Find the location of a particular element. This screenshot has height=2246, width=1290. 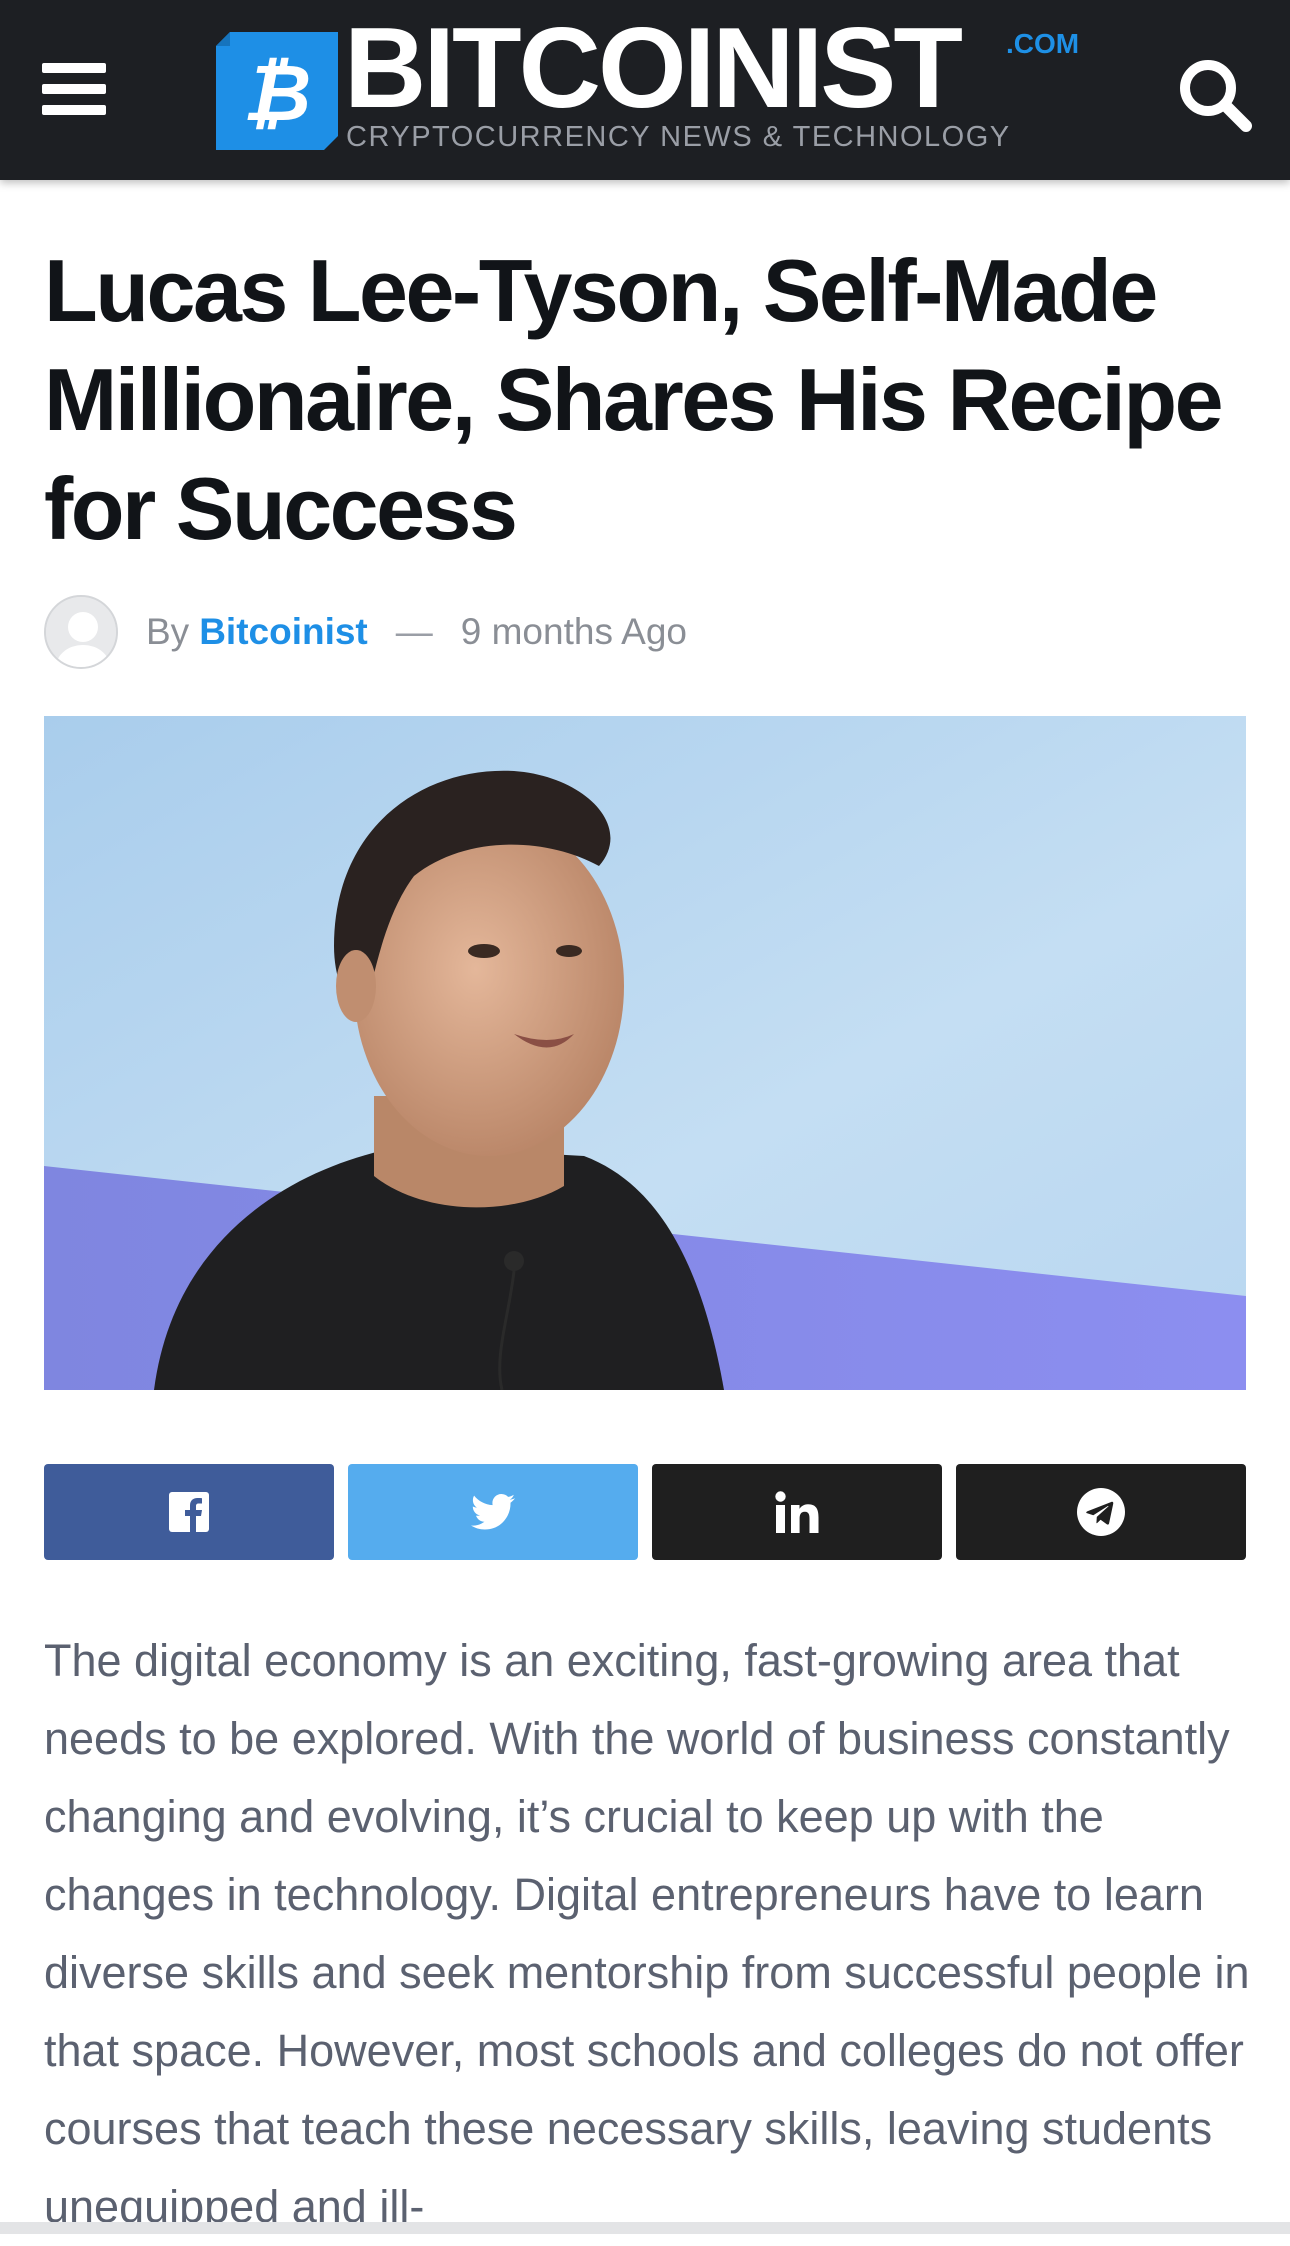

facebook-icon is located at coordinates (189, 1512).